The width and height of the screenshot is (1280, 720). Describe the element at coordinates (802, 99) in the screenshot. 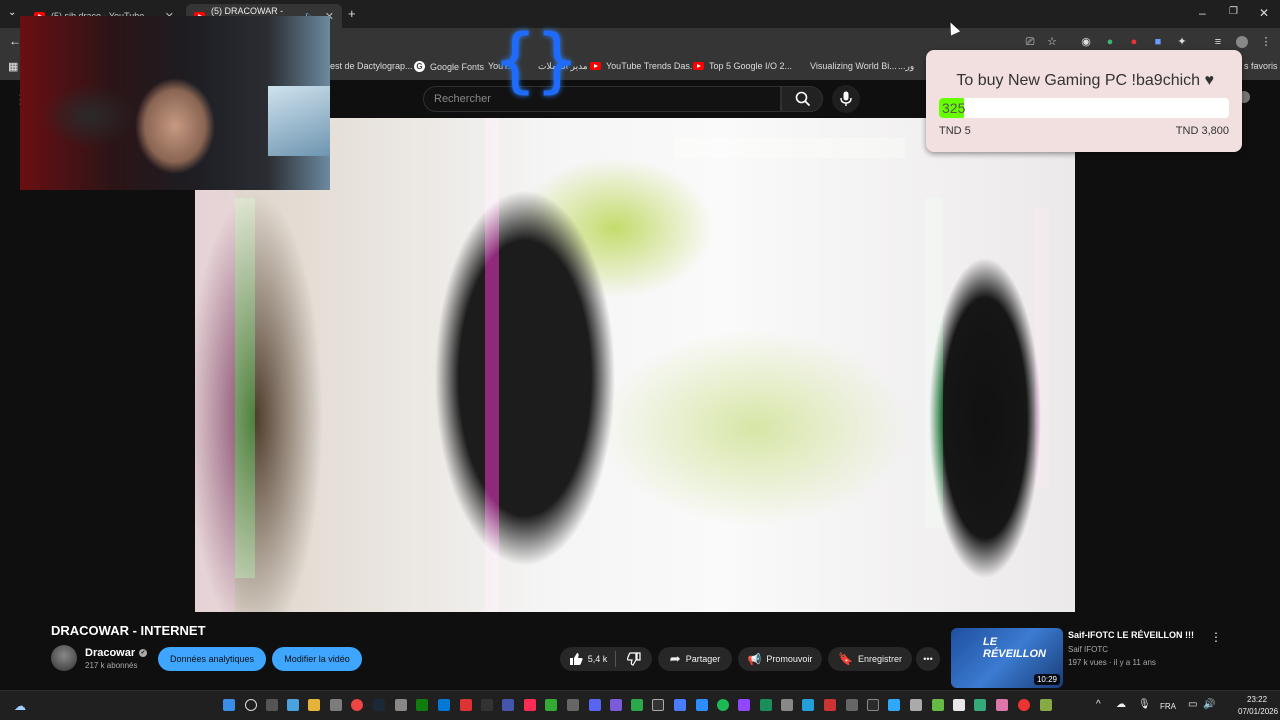

I see `search-button` at that location.